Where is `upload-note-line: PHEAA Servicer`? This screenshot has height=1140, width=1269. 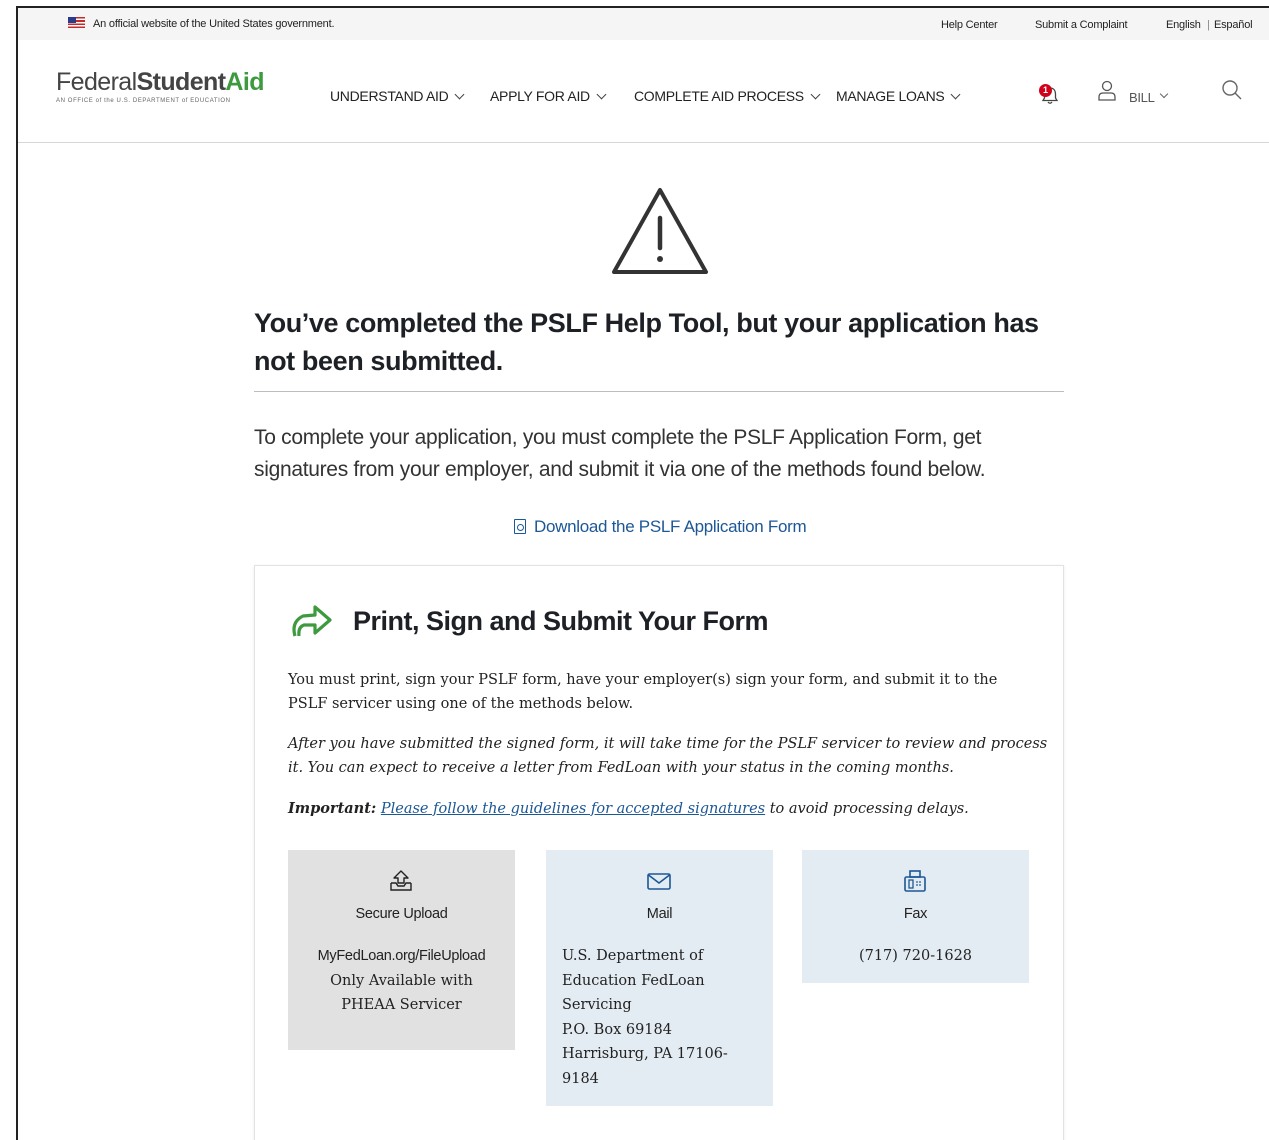
upload-note-line: PHEAA Servicer is located at coordinates (401, 1005).